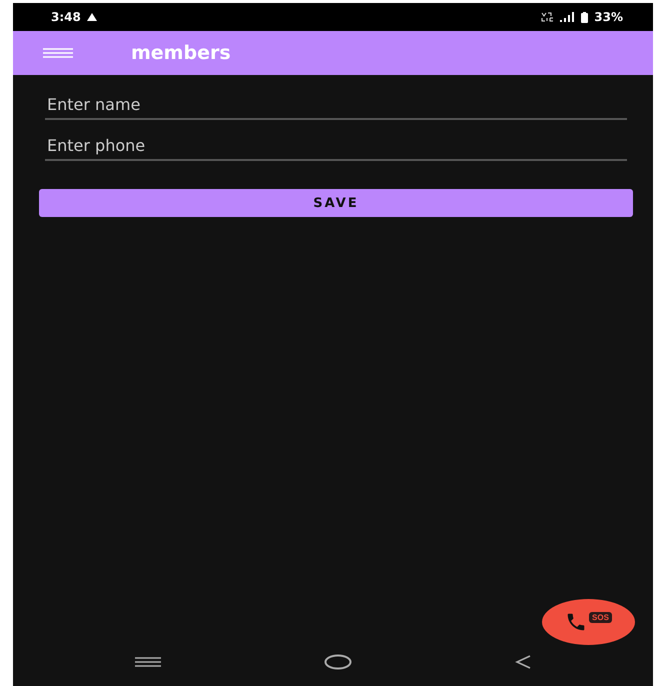 This screenshot has width=667, height=686. I want to click on home-icon, so click(338, 662).